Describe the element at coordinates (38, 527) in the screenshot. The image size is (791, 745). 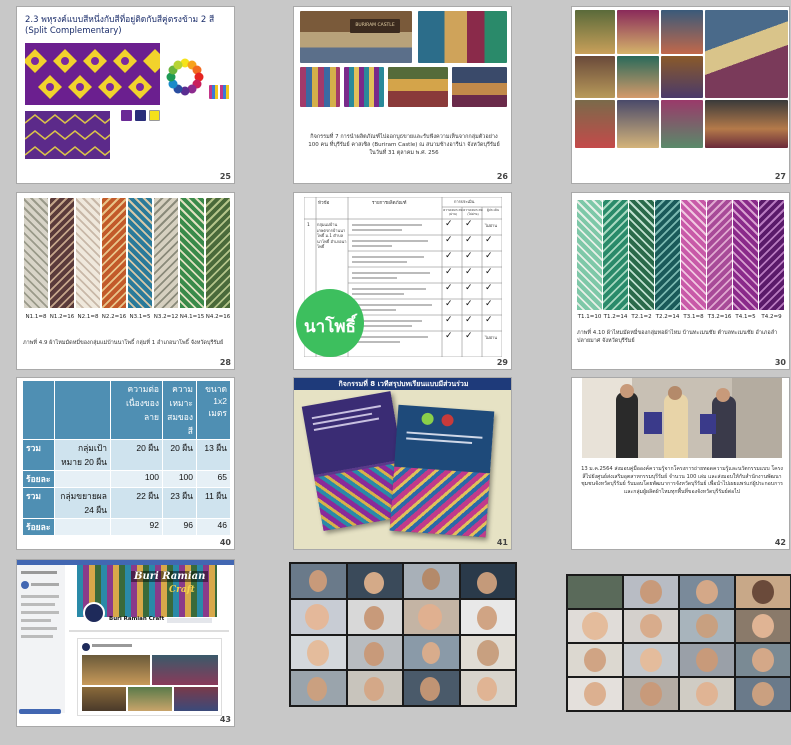
I see `row-label: ร้อยละ` at that location.